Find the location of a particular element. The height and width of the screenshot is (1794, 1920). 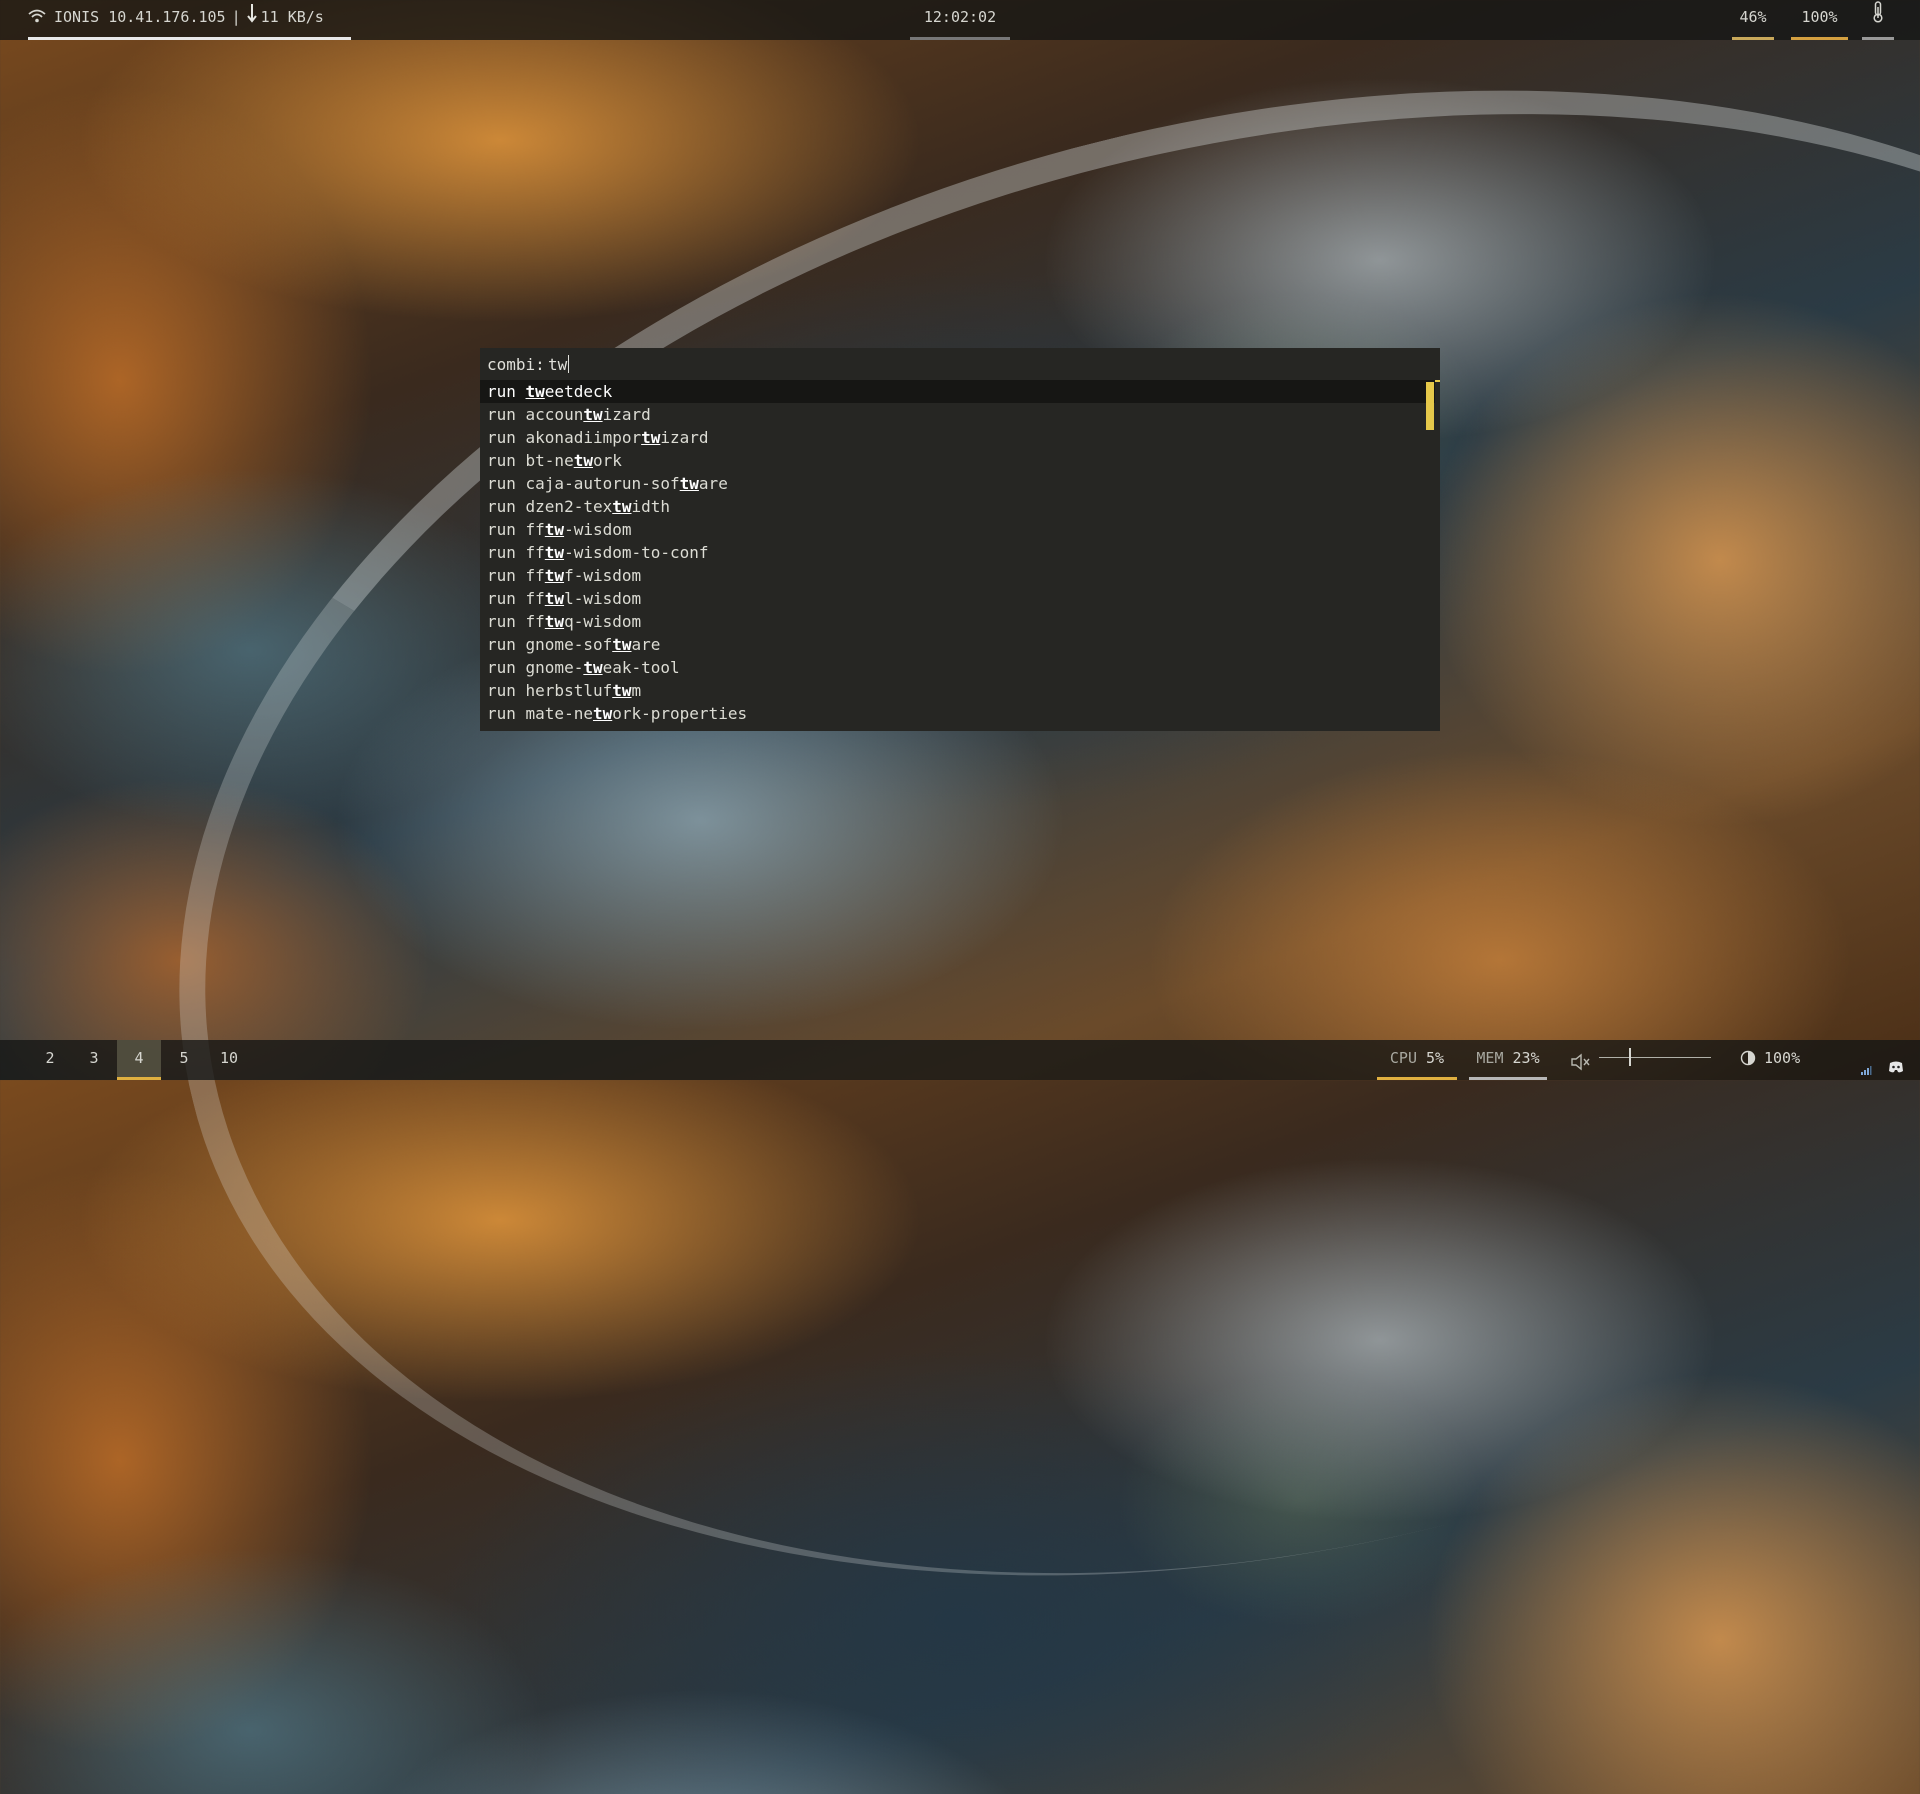

result-row: run bt-network is located at coordinates (957, 460).